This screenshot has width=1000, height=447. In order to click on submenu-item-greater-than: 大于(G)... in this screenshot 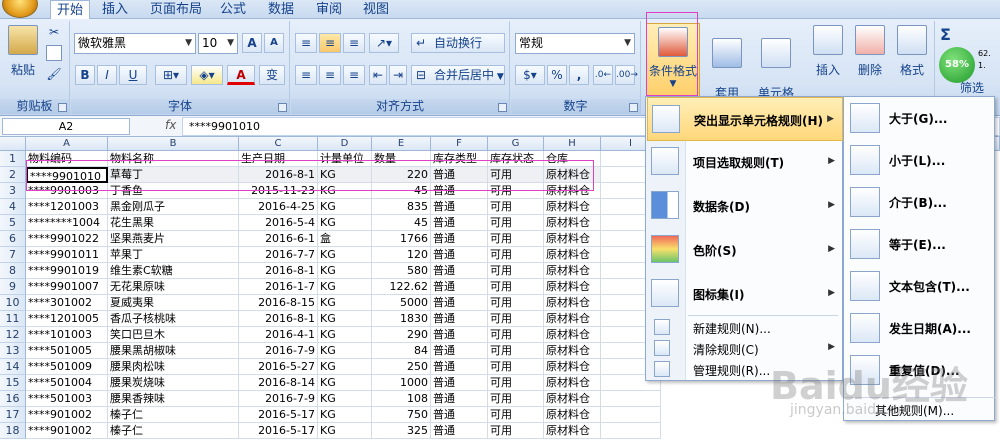, I will do `click(920, 118)`.